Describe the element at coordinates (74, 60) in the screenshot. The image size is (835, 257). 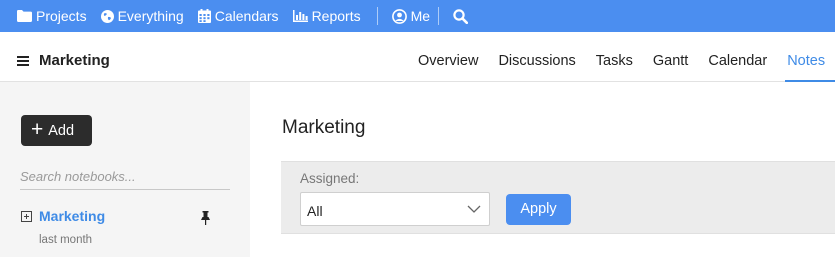
I see `project-title: Marketing` at that location.